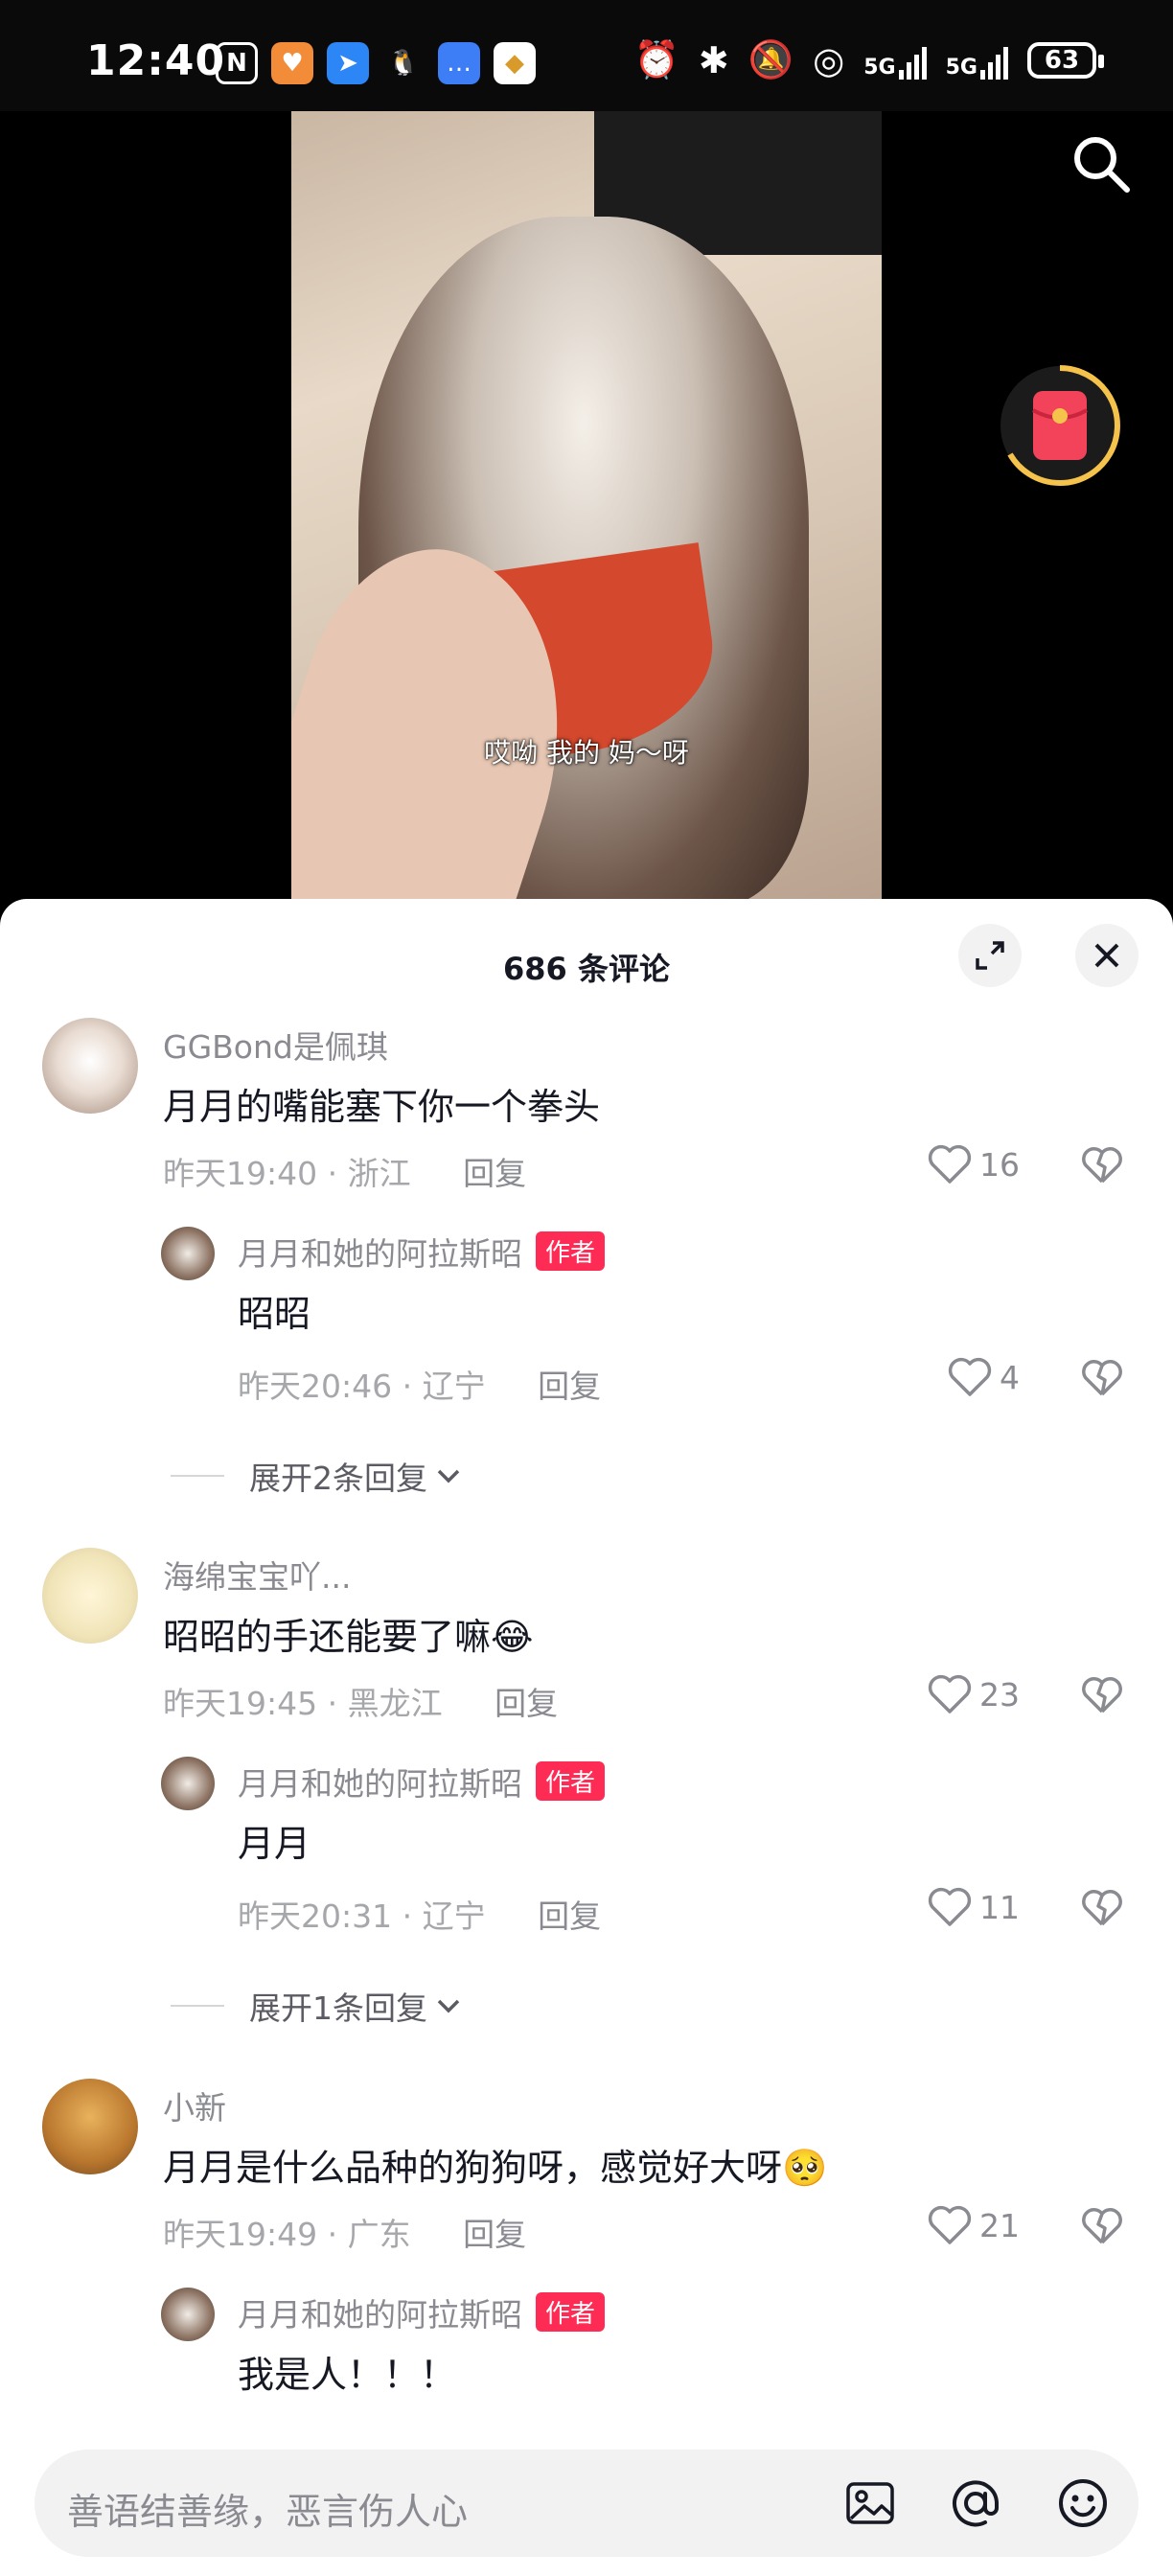 This screenshot has height=2576, width=1173. I want to click on red-packet-icon, so click(1060, 425).